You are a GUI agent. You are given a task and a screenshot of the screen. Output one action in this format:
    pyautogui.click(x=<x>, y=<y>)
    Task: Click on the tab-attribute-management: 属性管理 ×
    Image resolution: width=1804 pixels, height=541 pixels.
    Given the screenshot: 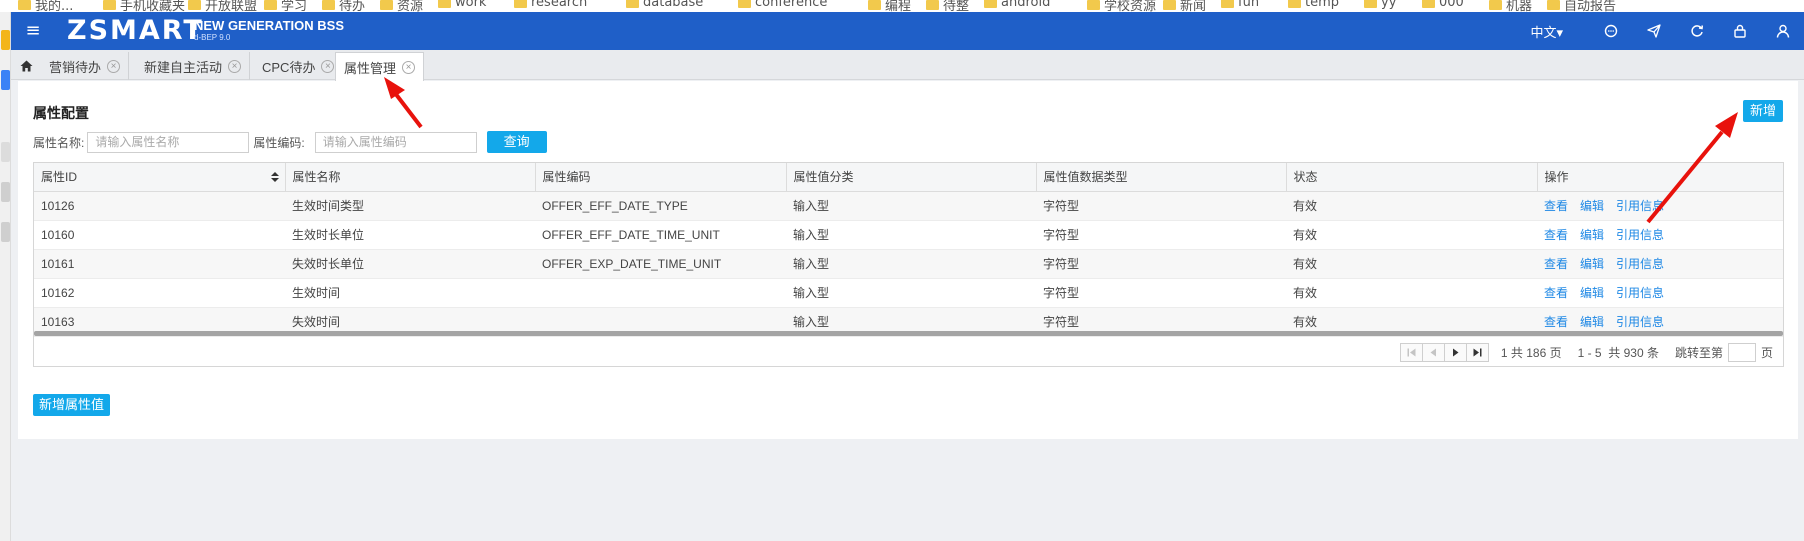 What is the action you would take?
    pyautogui.click(x=380, y=66)
    